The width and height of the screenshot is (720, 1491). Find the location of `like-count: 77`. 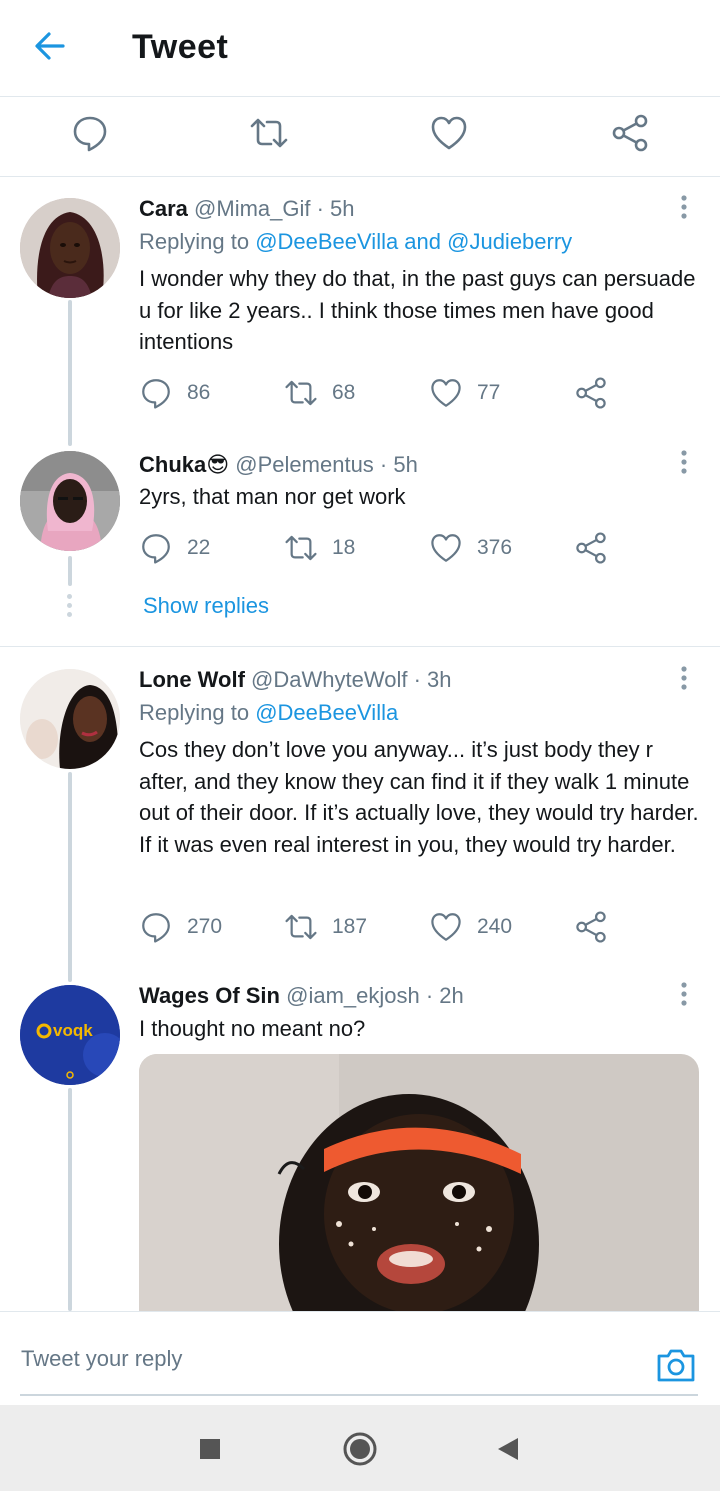

like-count: 77 is located at coordinates (489, 392).